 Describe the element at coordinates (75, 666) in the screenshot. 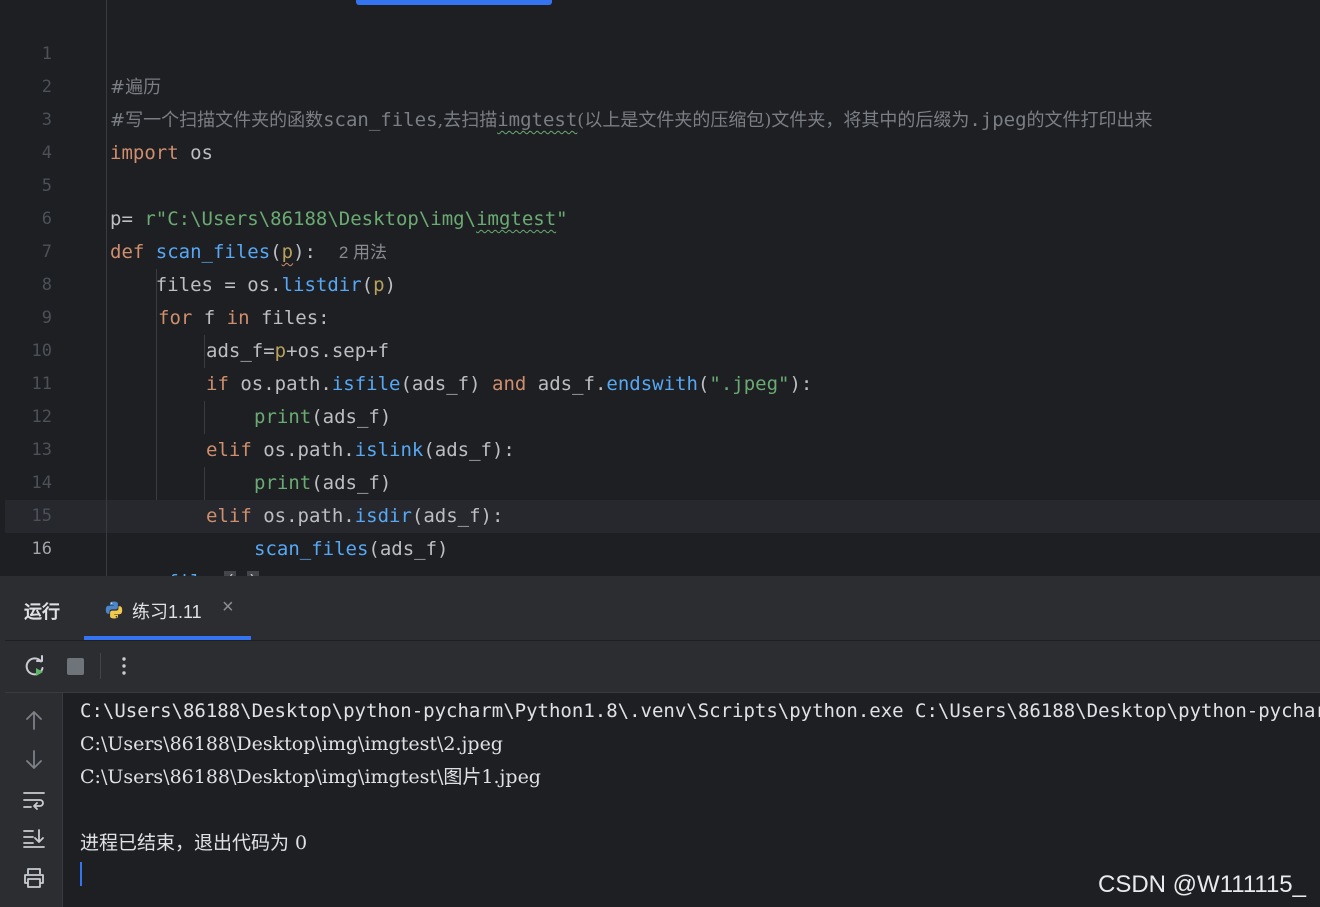

I see `stop-icon` at that location.